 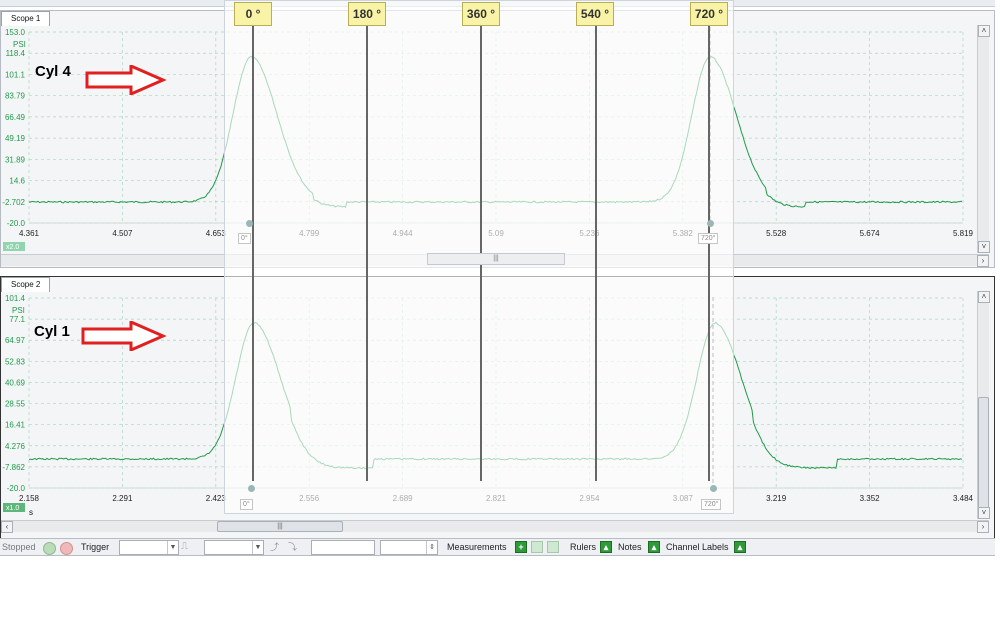 I want to click on y-tick-label: -2.702, so click(x=13, y=202).